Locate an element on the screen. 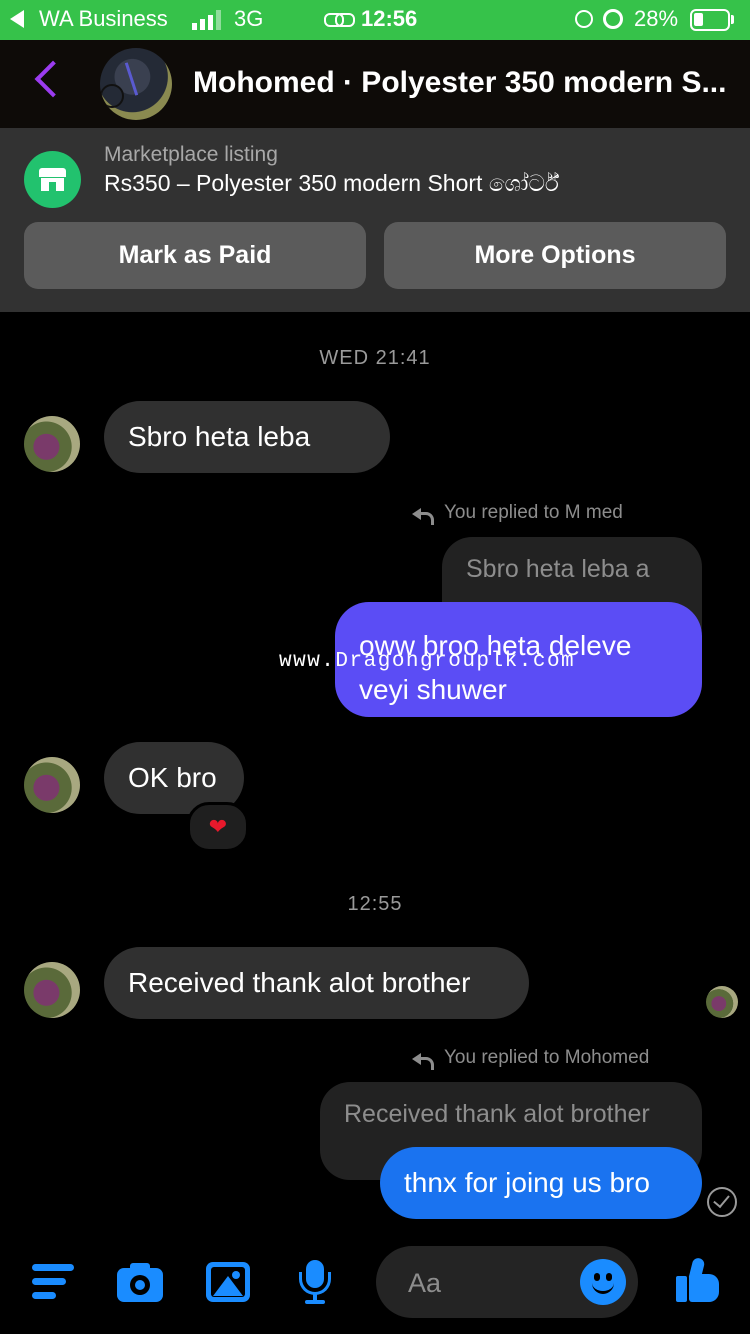  watermark-text: www.Dragongrouplk.com is located at coordinates (427, 661).